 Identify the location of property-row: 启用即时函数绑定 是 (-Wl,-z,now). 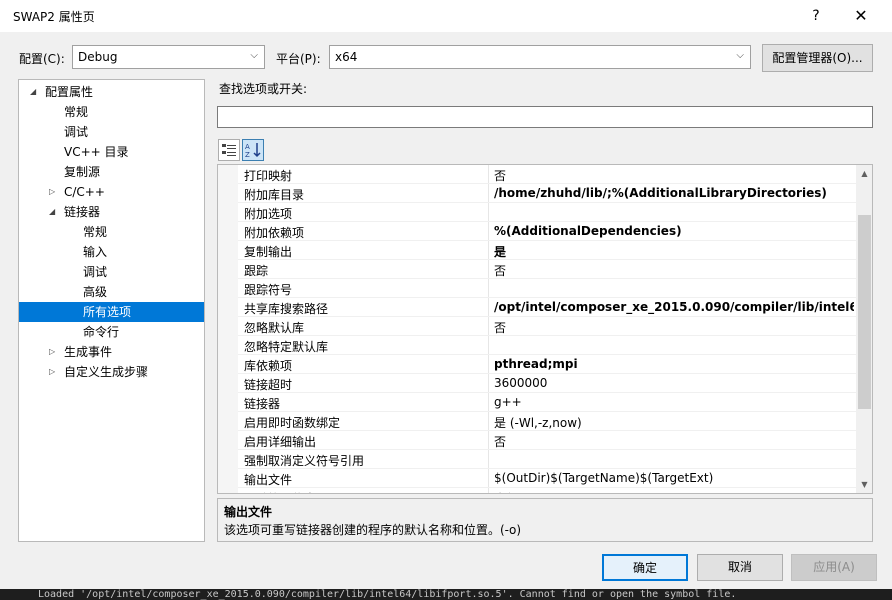
(547, 421).